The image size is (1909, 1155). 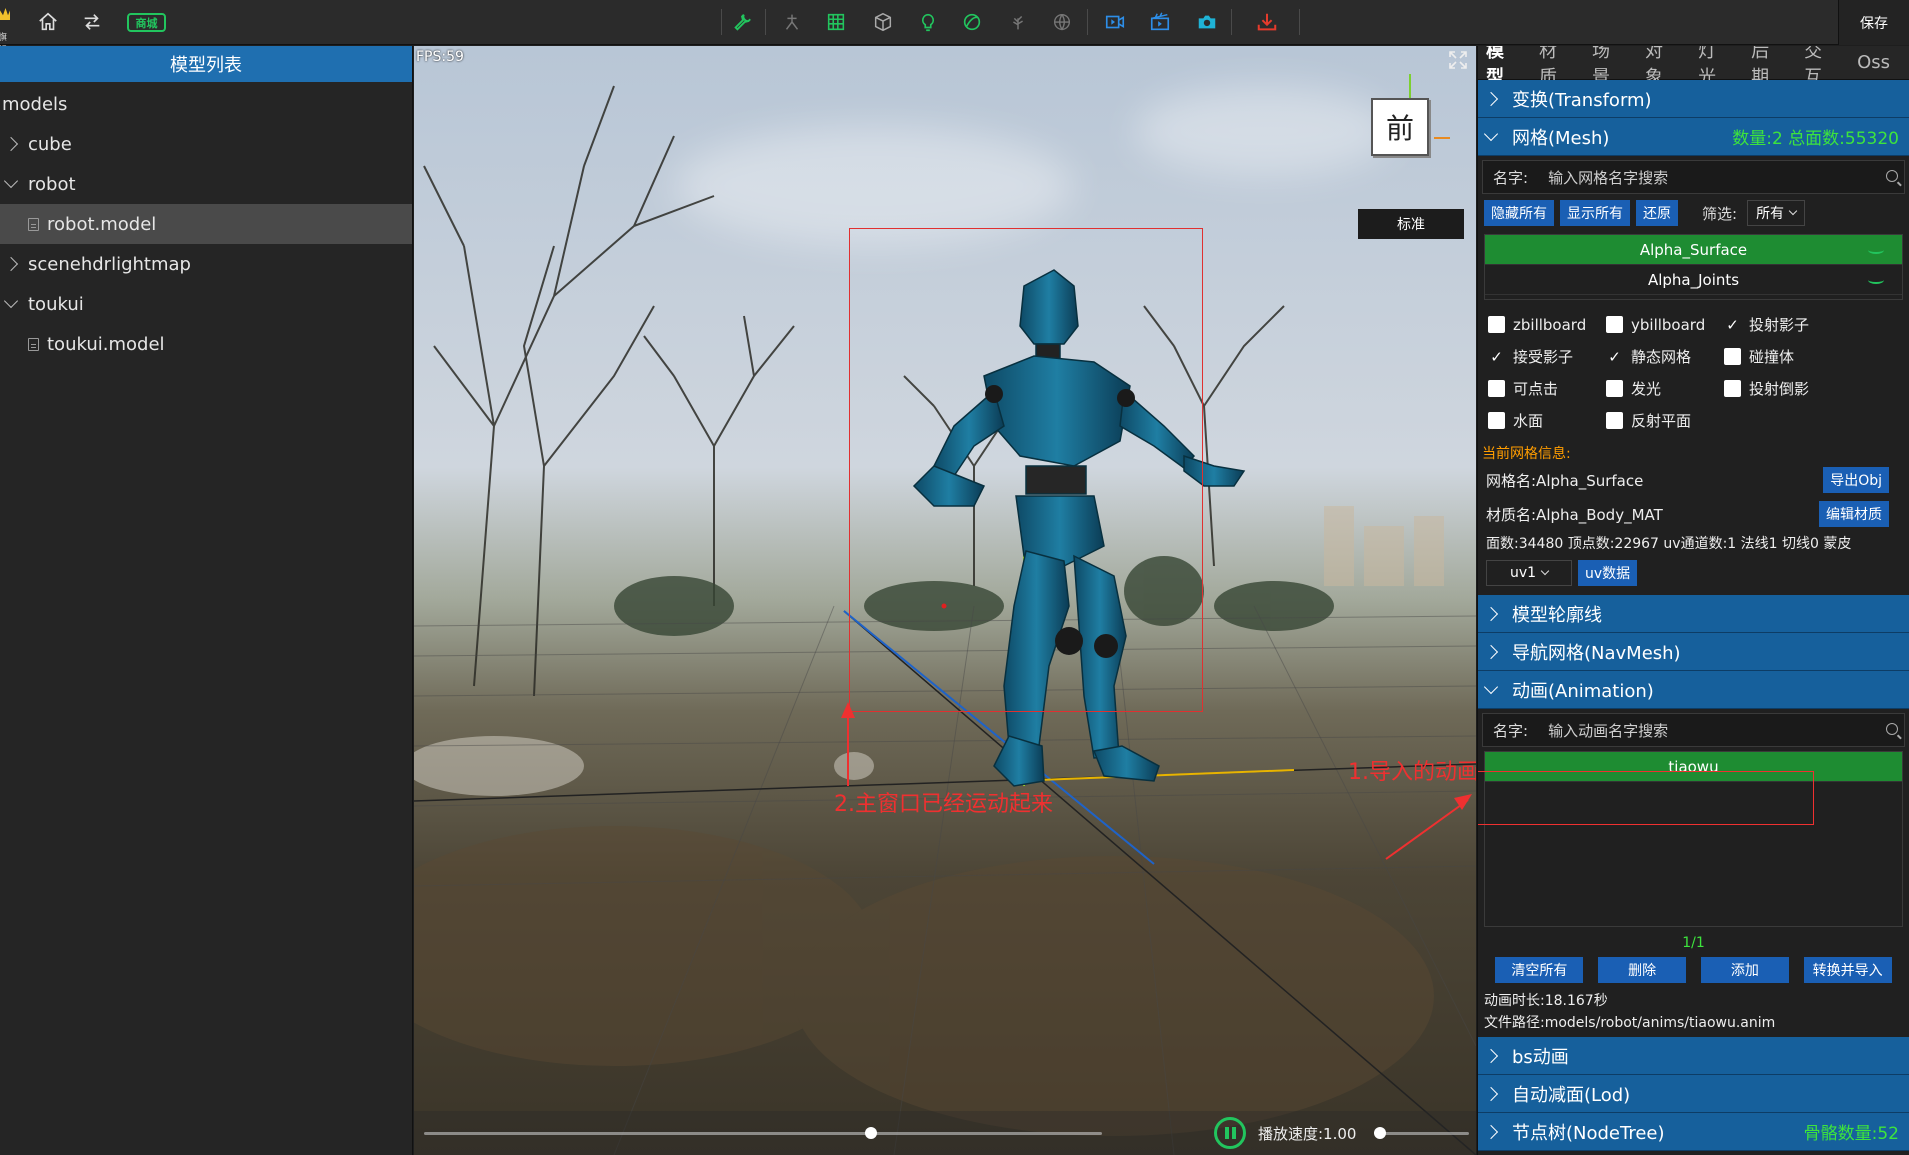 I want to click on clapper-icon, so click(x=1160, y=22).